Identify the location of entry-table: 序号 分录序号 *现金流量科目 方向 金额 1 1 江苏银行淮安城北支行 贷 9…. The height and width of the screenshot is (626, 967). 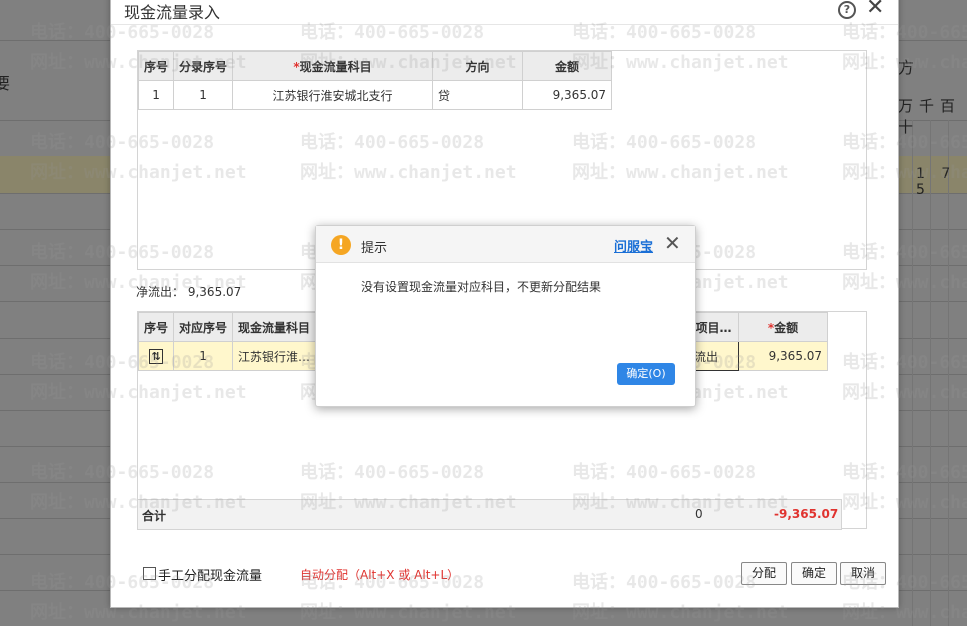
(375, 80).